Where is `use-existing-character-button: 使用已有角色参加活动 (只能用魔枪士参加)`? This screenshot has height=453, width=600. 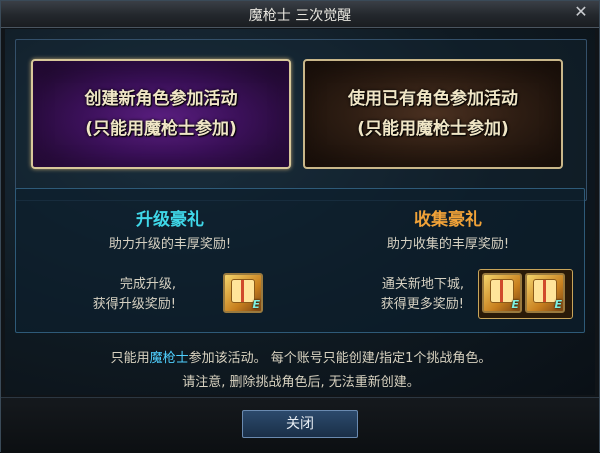 use-existing-character-button: 使用已有角色参加活动 (只能用魔枪士参加) is located at coordinates (433, 114).